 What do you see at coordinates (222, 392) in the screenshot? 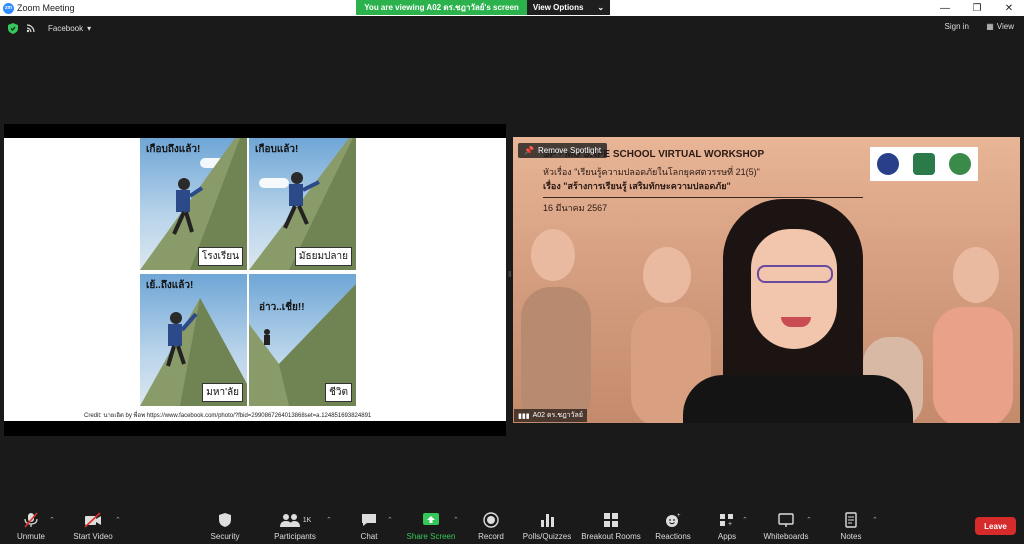
I see `comic-caption: มหา'ลัย` at bounding box center [222, 392].